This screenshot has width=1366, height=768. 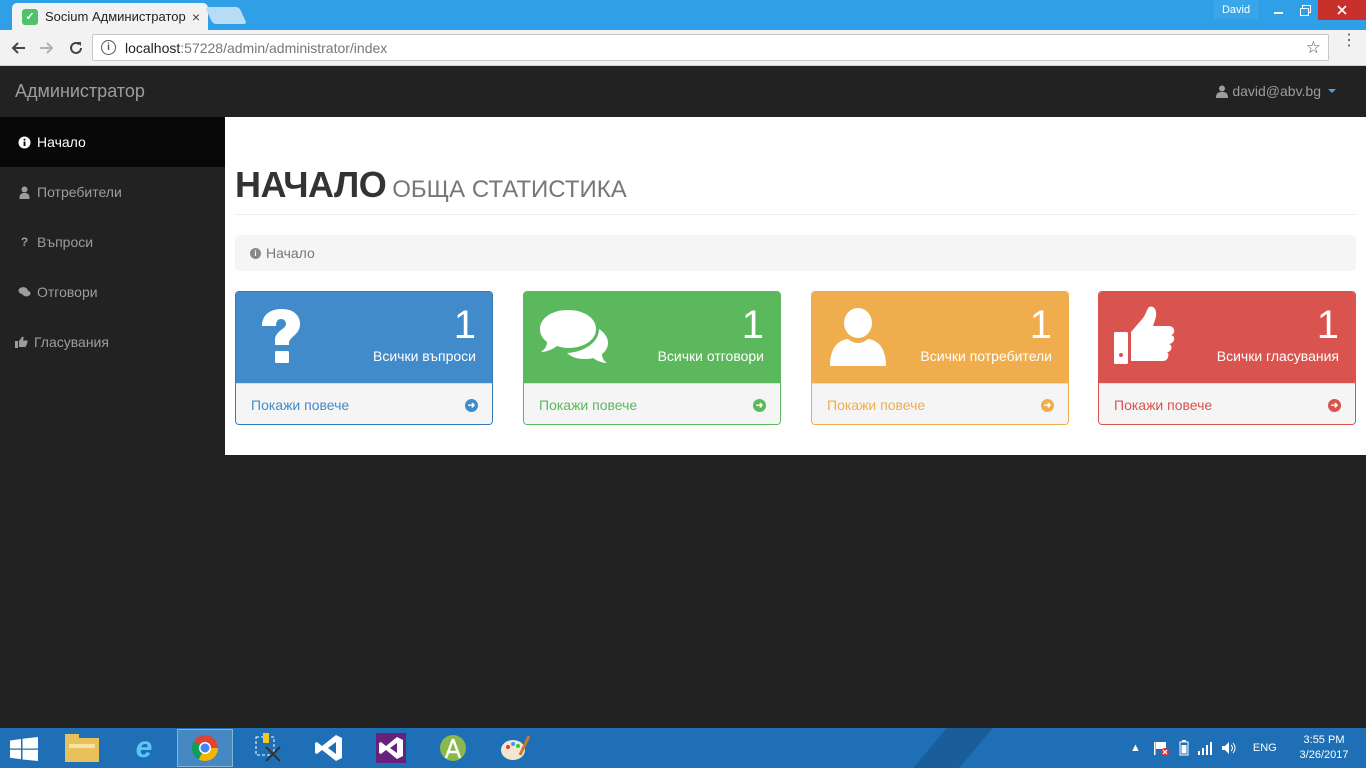 What do you see at coordinates (153, 47) in the screenshot?
I see `url-host: localhost` at bounding box center [153, 47].